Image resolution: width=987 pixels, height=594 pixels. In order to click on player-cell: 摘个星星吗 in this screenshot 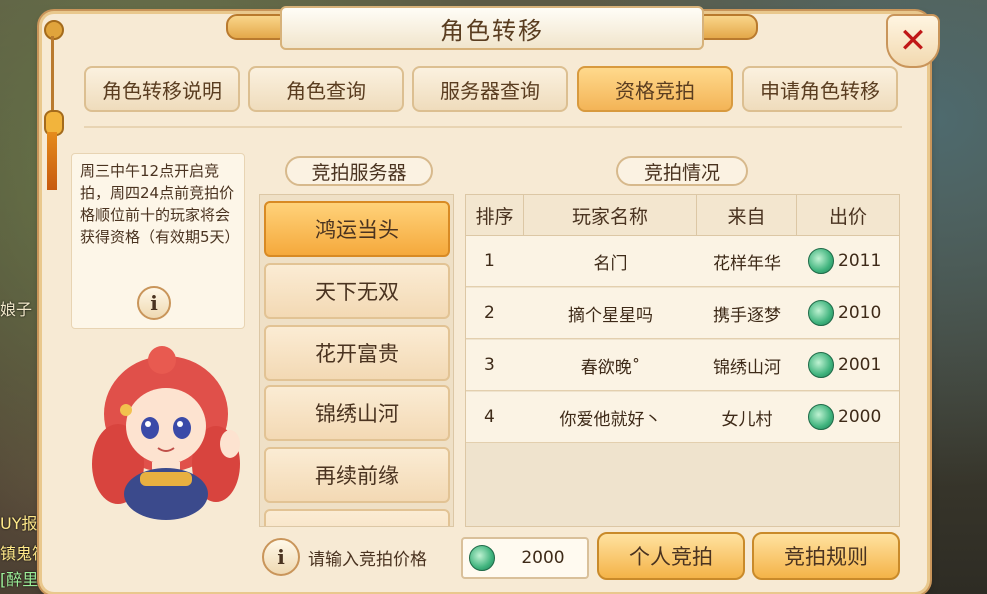, I will do `click(610, 315)`.